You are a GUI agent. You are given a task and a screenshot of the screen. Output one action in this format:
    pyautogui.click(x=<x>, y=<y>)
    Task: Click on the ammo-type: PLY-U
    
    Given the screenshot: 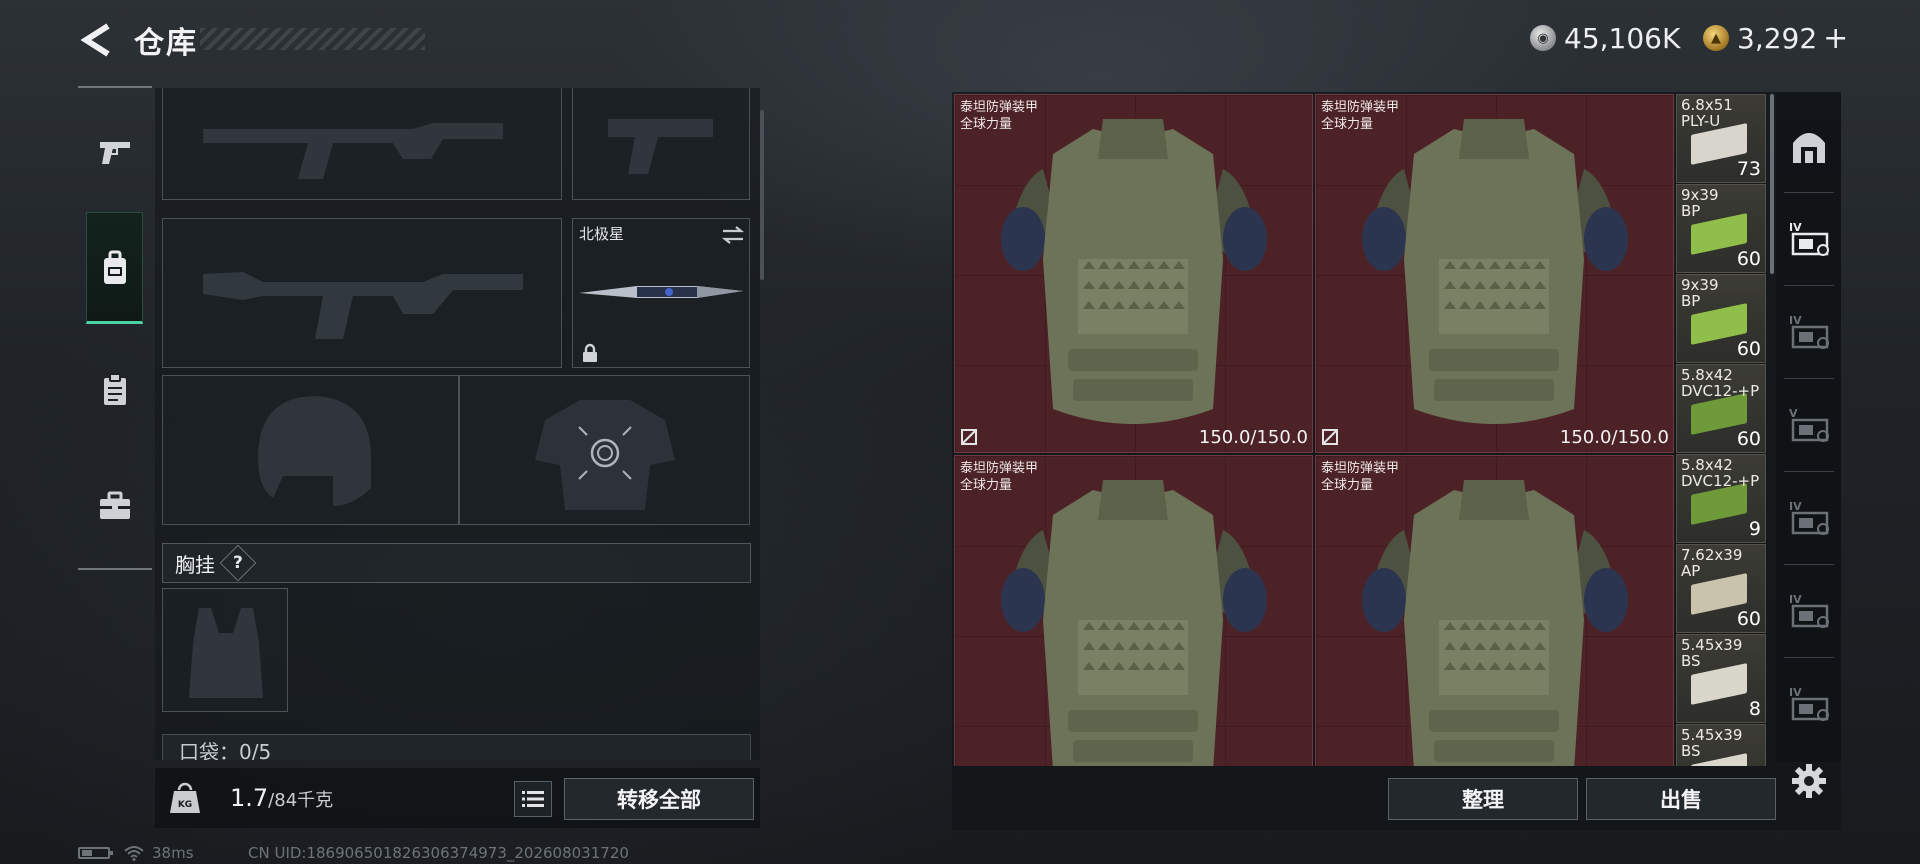 What is the action you would take?
    pyautogui.click(x=1701, y=121)
    